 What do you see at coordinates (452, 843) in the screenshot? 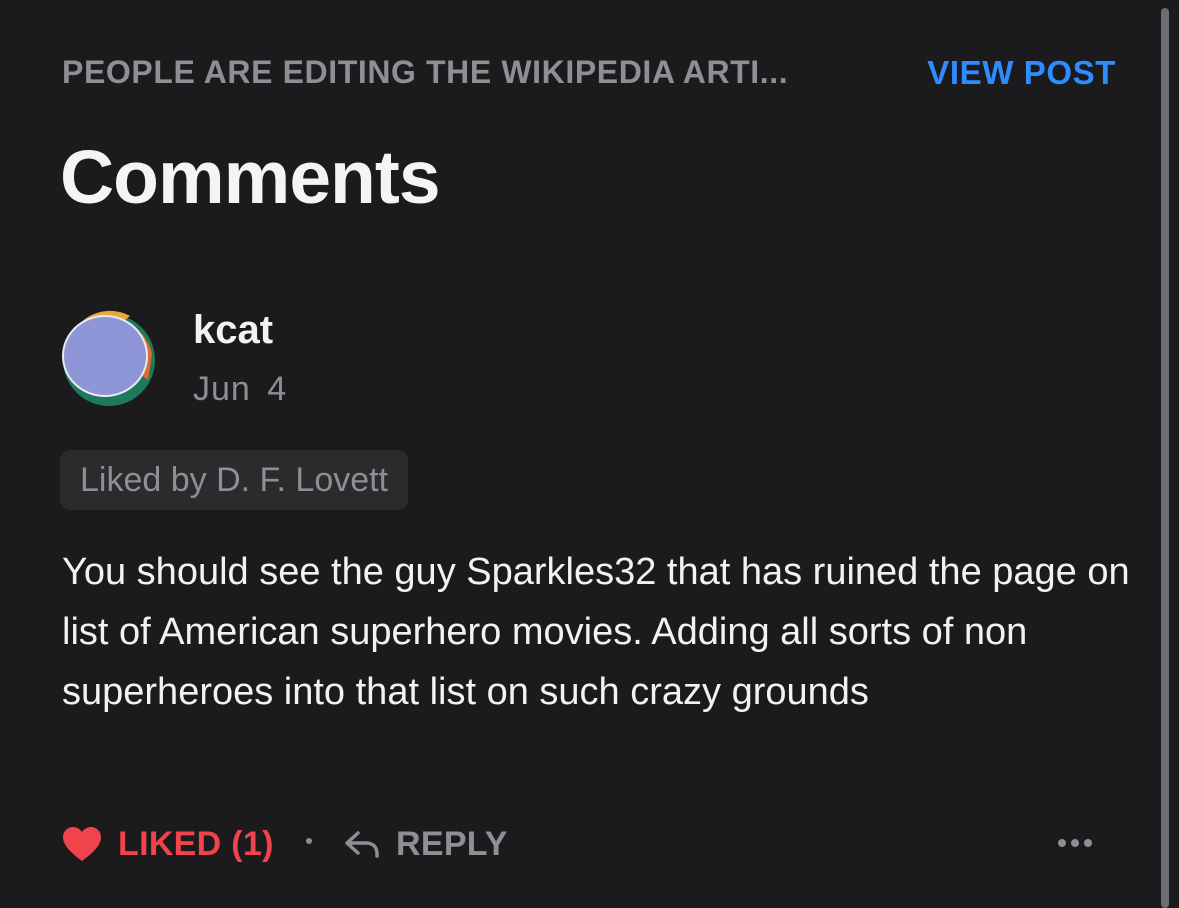
I see `reply-label: REPLY` at bounding box center [452, 843].